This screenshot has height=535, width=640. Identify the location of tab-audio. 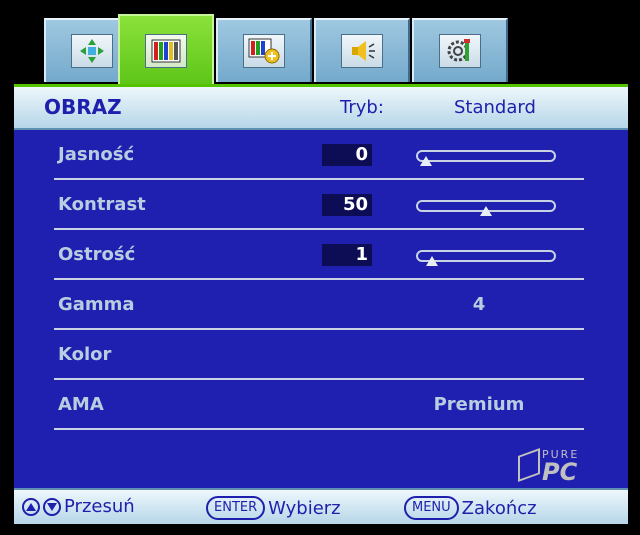
(362, 50).